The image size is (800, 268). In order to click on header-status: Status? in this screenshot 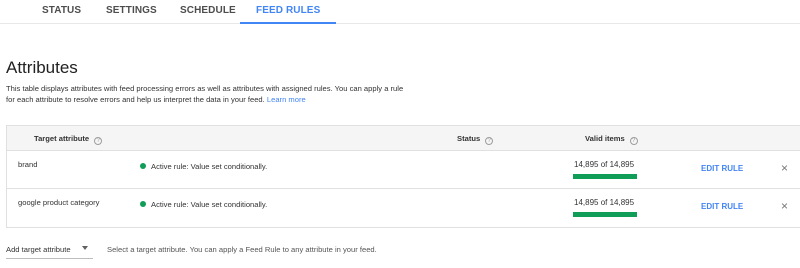, I will do `click(475, 139)`.